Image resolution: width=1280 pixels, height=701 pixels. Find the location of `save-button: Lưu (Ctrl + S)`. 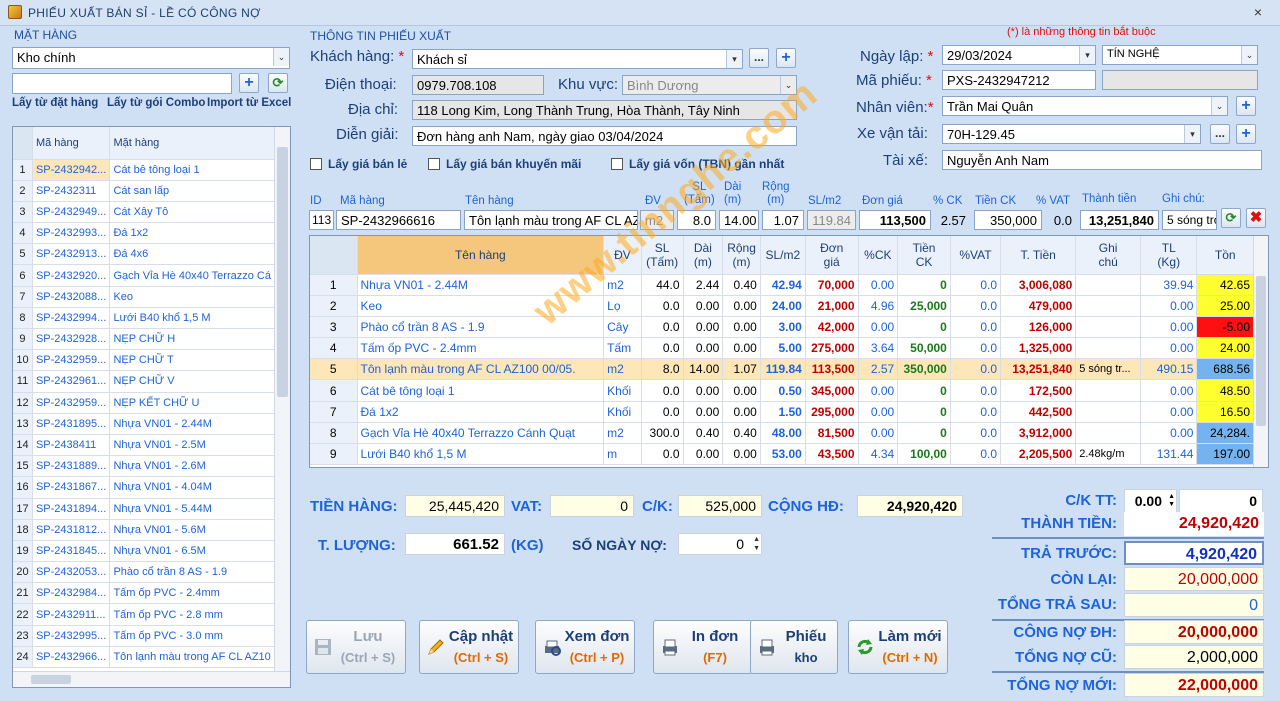

save-button: Lưu (Ctrl + S) is located at coordinates (356, 647).